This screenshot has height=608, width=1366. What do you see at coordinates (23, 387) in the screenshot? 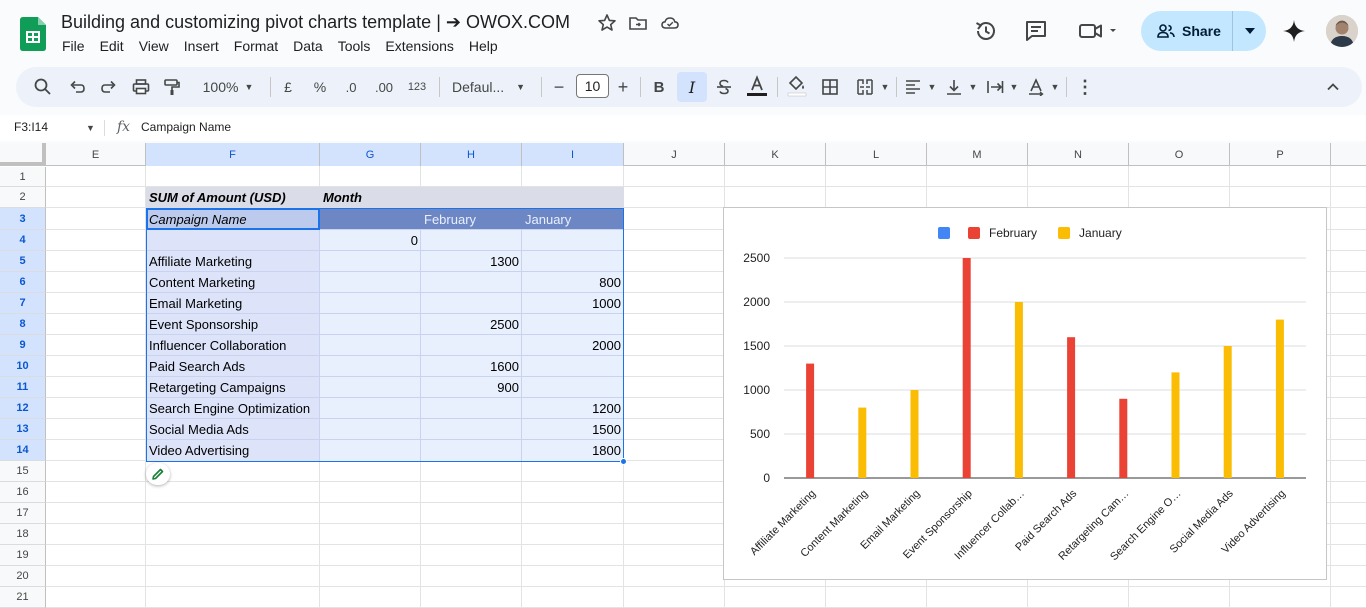
I see `row-header-11: 11` at bounding box center [23, 387].